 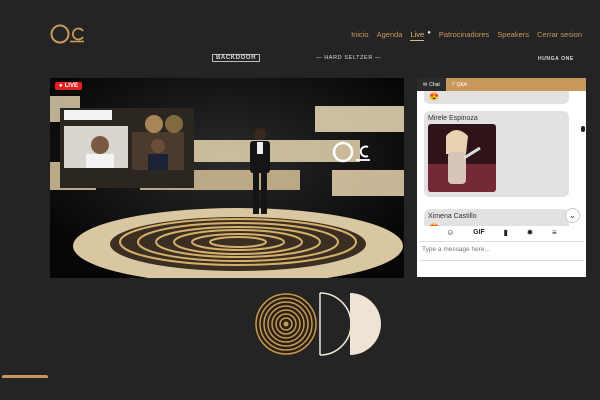 I want to click on nav-cerrar-sesion: Cerrar sesion, so click(x=559, y=35).